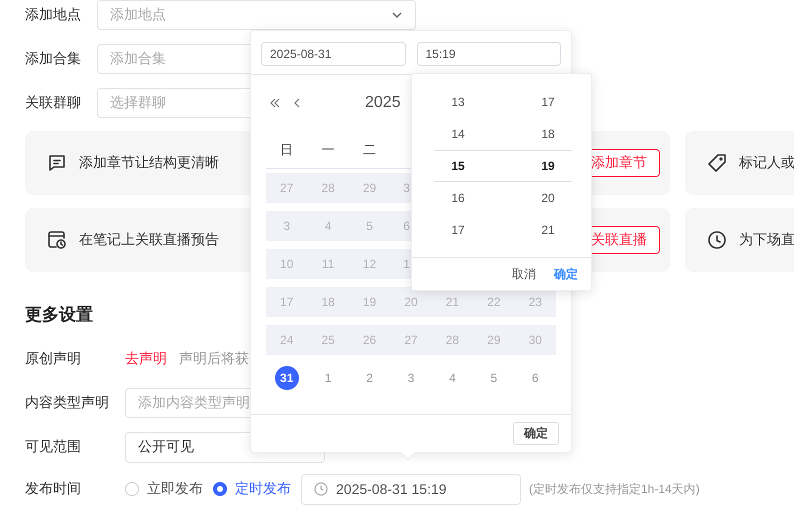 The width and height of the screenshot is (794, 507). Describe the element at coordinates (263, 489) in the screenshot. I see `radio-label: 定时发布` at that location.